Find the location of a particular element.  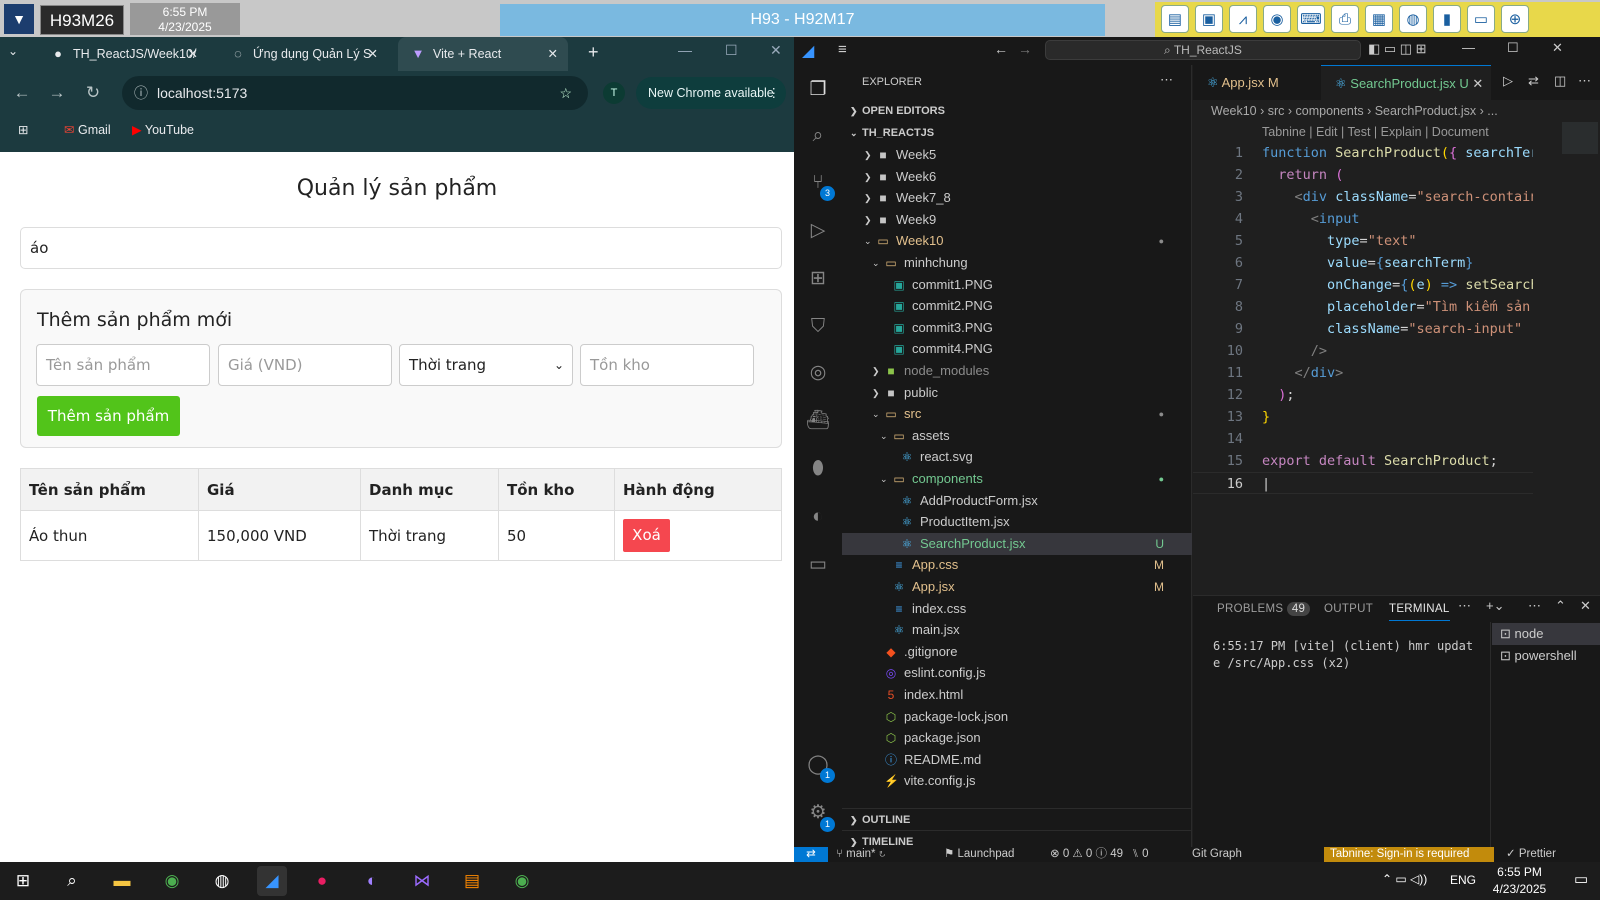

chat-icon: ▭ is located at coordinates (1481, 19).